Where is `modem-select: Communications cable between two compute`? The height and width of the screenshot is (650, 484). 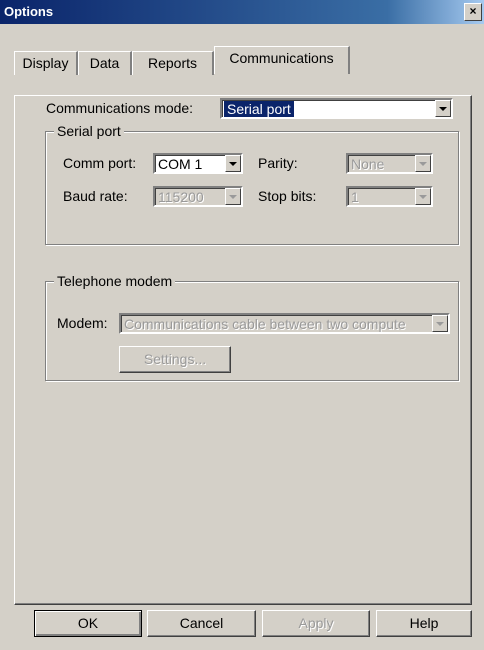 modem-select: Communications cable between two compute is located at coordinates (284, 323).